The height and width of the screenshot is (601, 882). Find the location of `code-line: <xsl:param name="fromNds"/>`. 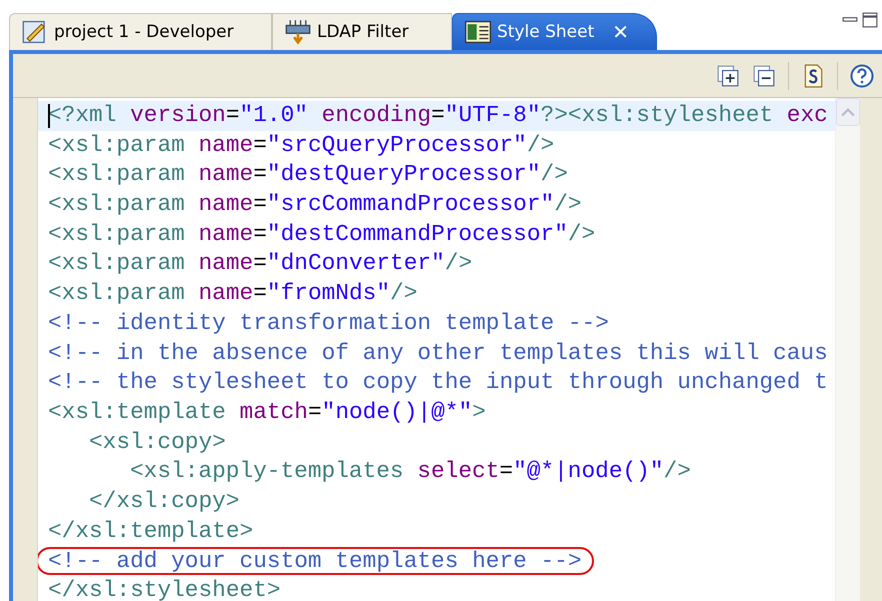

code-line: <xsl:param name="fromNds"/> is located at coordinates (233, 293).